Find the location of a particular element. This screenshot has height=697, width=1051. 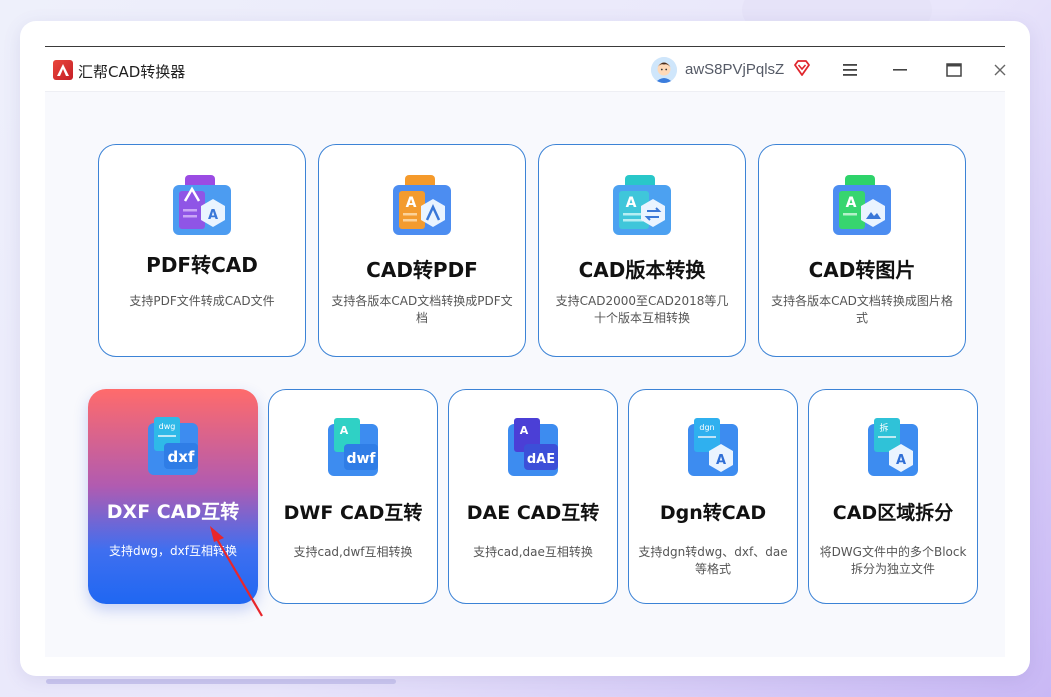

card-dgn-to-cad: dgn A Dgn转CAD 支持dgn转dwg、dxf、dae等格式 is located at coordinates (713, 496).